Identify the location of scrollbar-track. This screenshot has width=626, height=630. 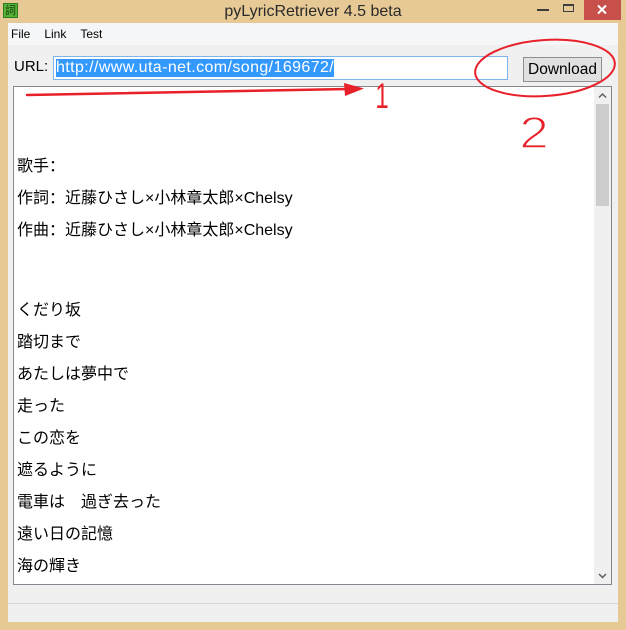
(602, 335).